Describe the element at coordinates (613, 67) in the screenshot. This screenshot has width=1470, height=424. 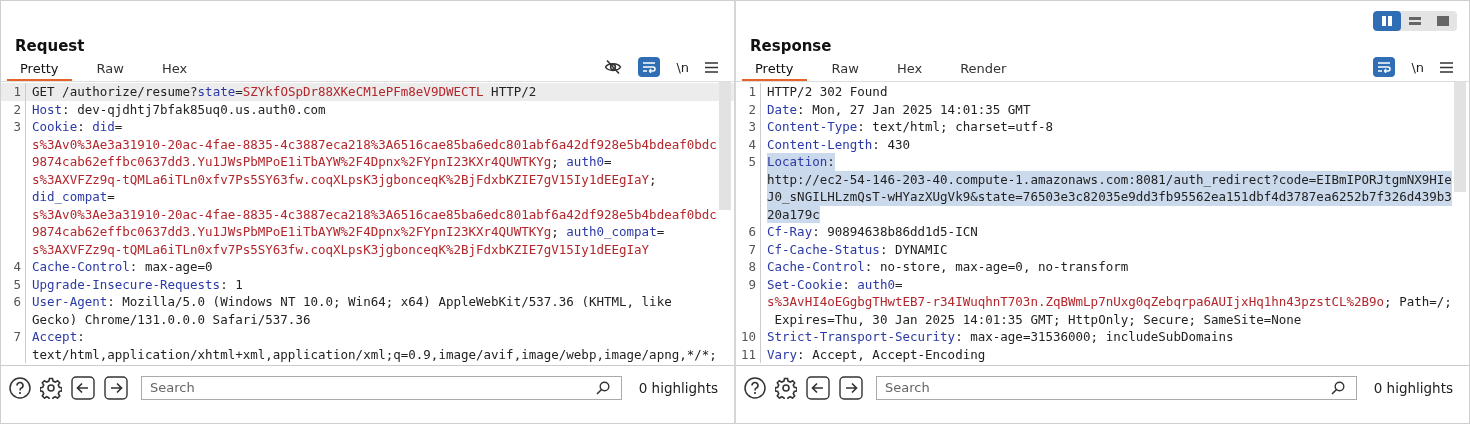
I see `eye-slash-icon` at that location.